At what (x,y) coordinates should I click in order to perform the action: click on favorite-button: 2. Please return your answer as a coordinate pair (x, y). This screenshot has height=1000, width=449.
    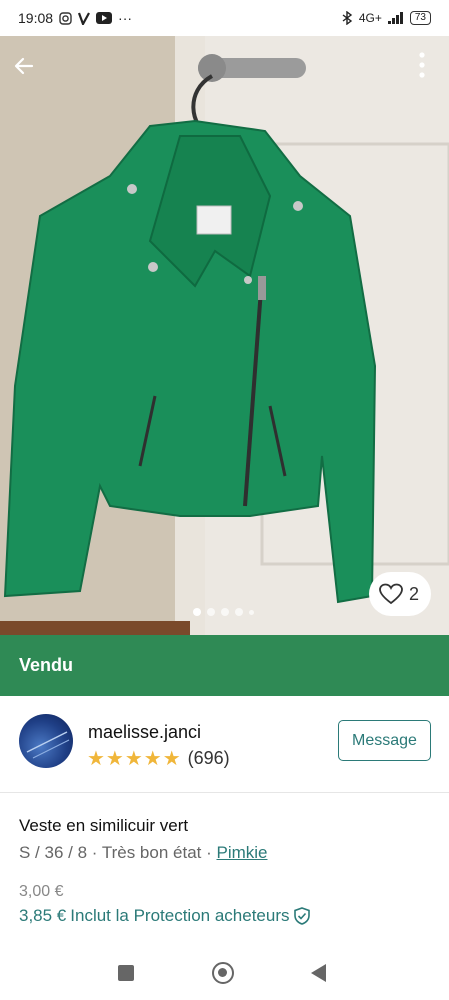
    Looking at the image, I should click on (399, 594).